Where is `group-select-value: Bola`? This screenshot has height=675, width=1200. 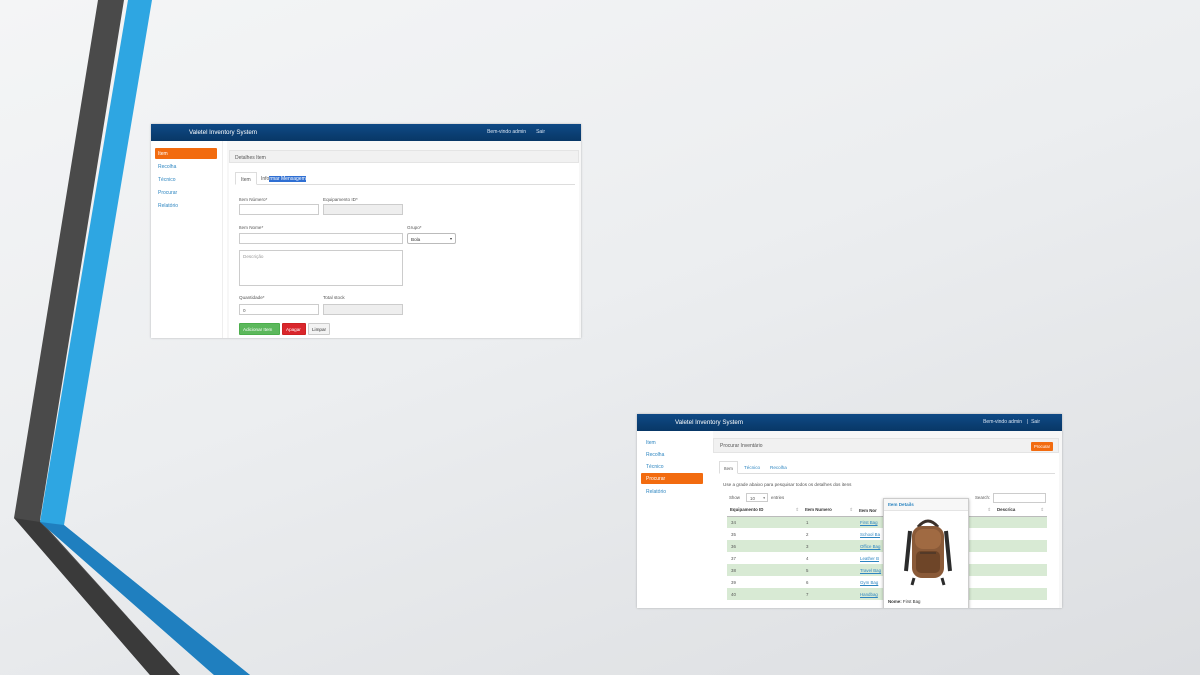
group-select-value: Bola is located at coordinates (416, 239).